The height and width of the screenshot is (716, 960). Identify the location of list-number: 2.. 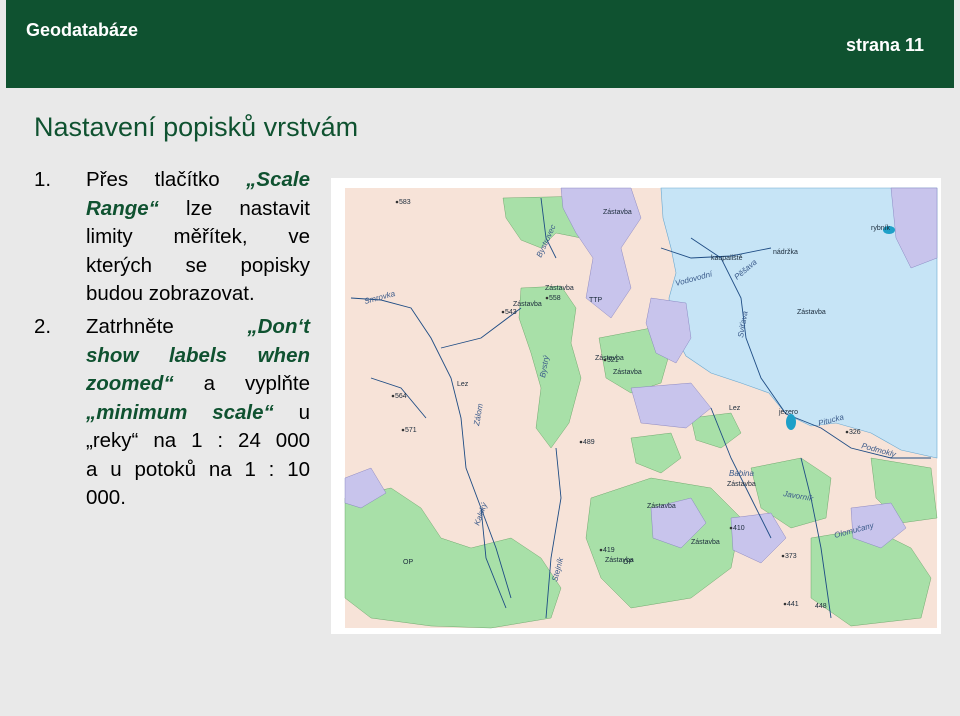
(43, 326).